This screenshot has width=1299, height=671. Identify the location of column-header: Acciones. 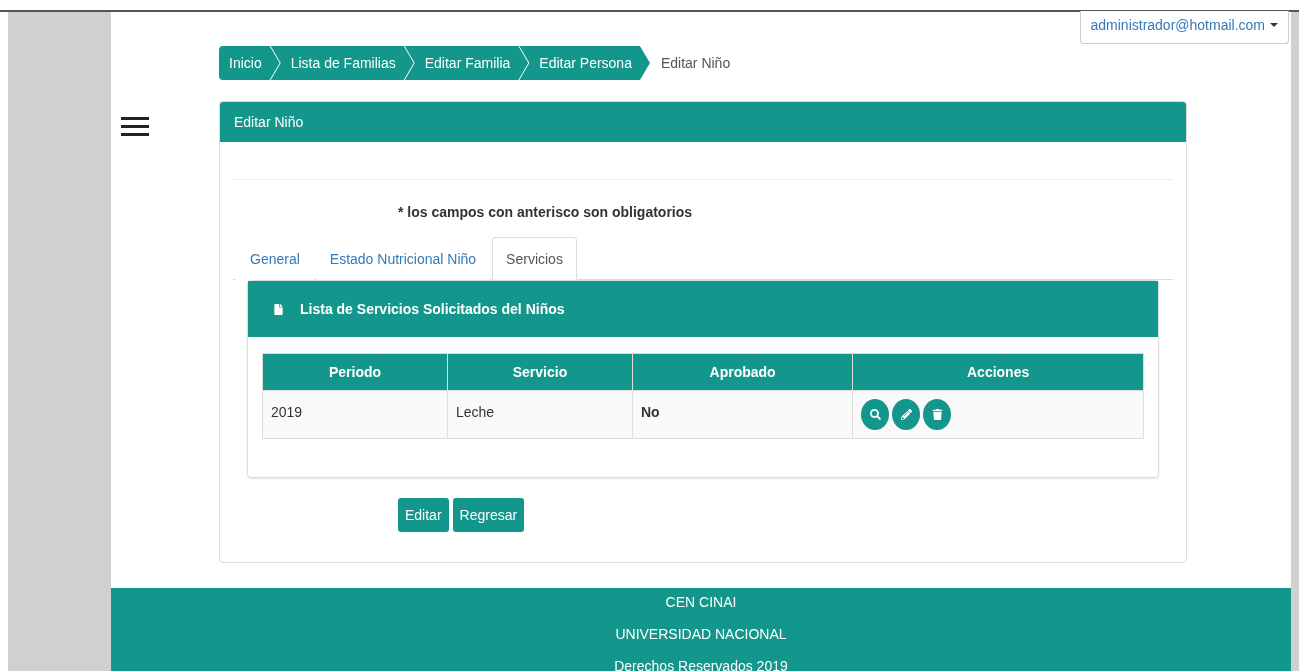
(998, 372).